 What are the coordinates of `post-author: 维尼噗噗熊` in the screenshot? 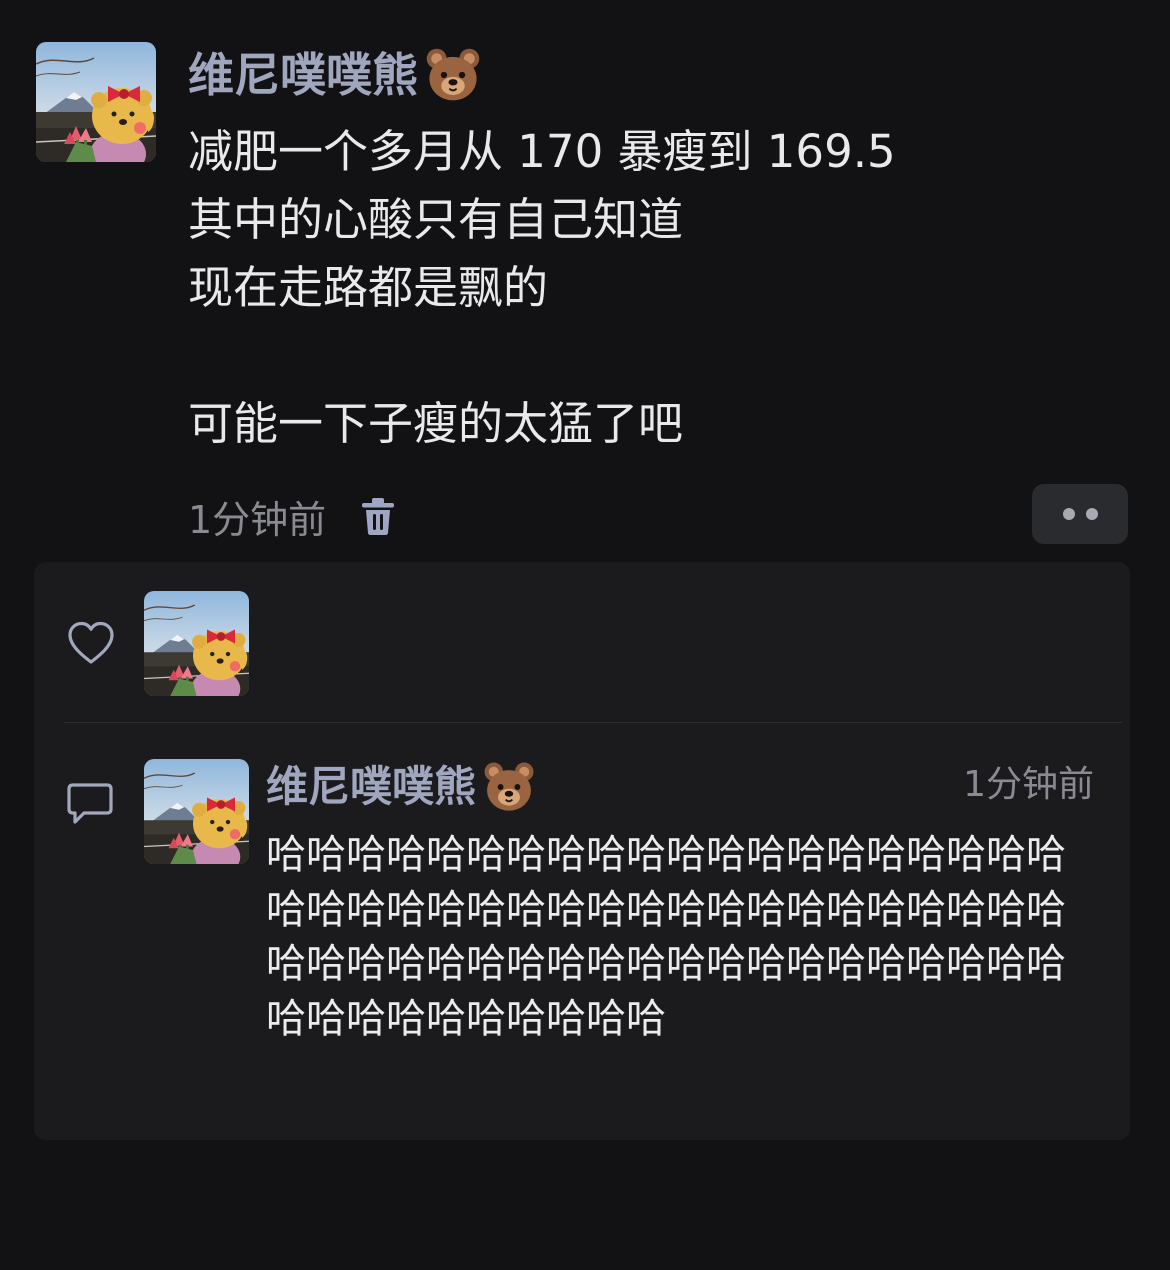 It's located at (335, 75).